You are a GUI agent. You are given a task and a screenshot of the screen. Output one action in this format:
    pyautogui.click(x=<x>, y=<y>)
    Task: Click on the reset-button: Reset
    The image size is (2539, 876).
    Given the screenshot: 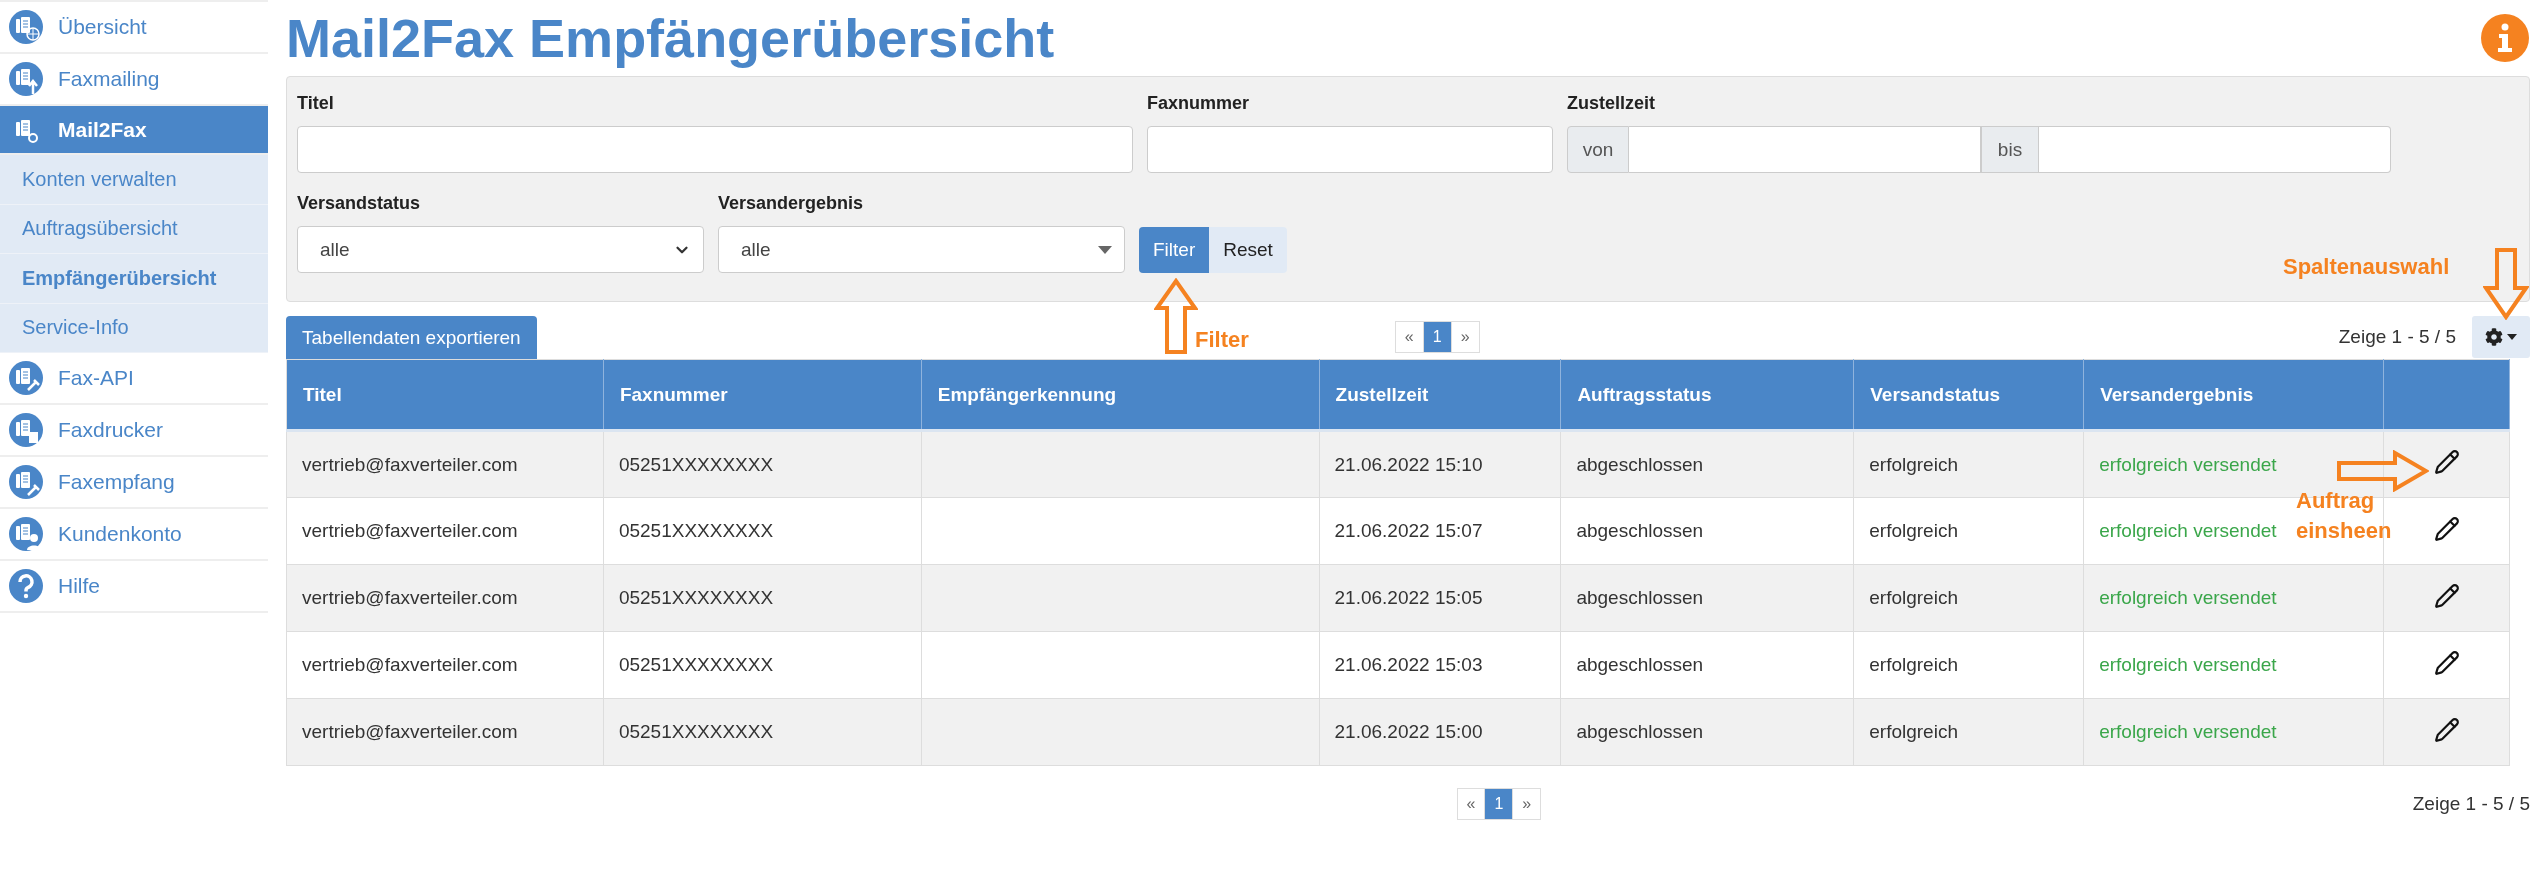 What is the action you would take?
    pyautogui.click(x=1248, y=250)
    